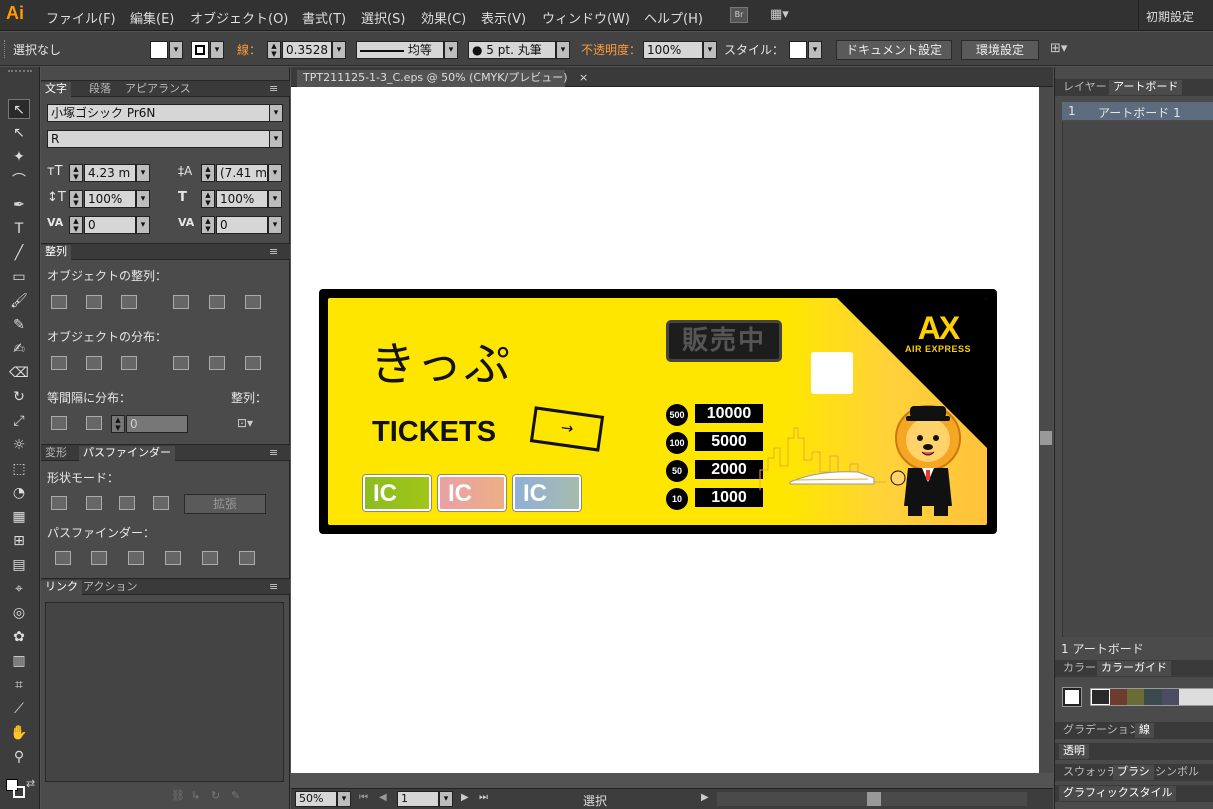  Describe the element at coordinates (275, 199) in the screenshot. I see `horizontal-scale-dropdown: ▾` at that location.